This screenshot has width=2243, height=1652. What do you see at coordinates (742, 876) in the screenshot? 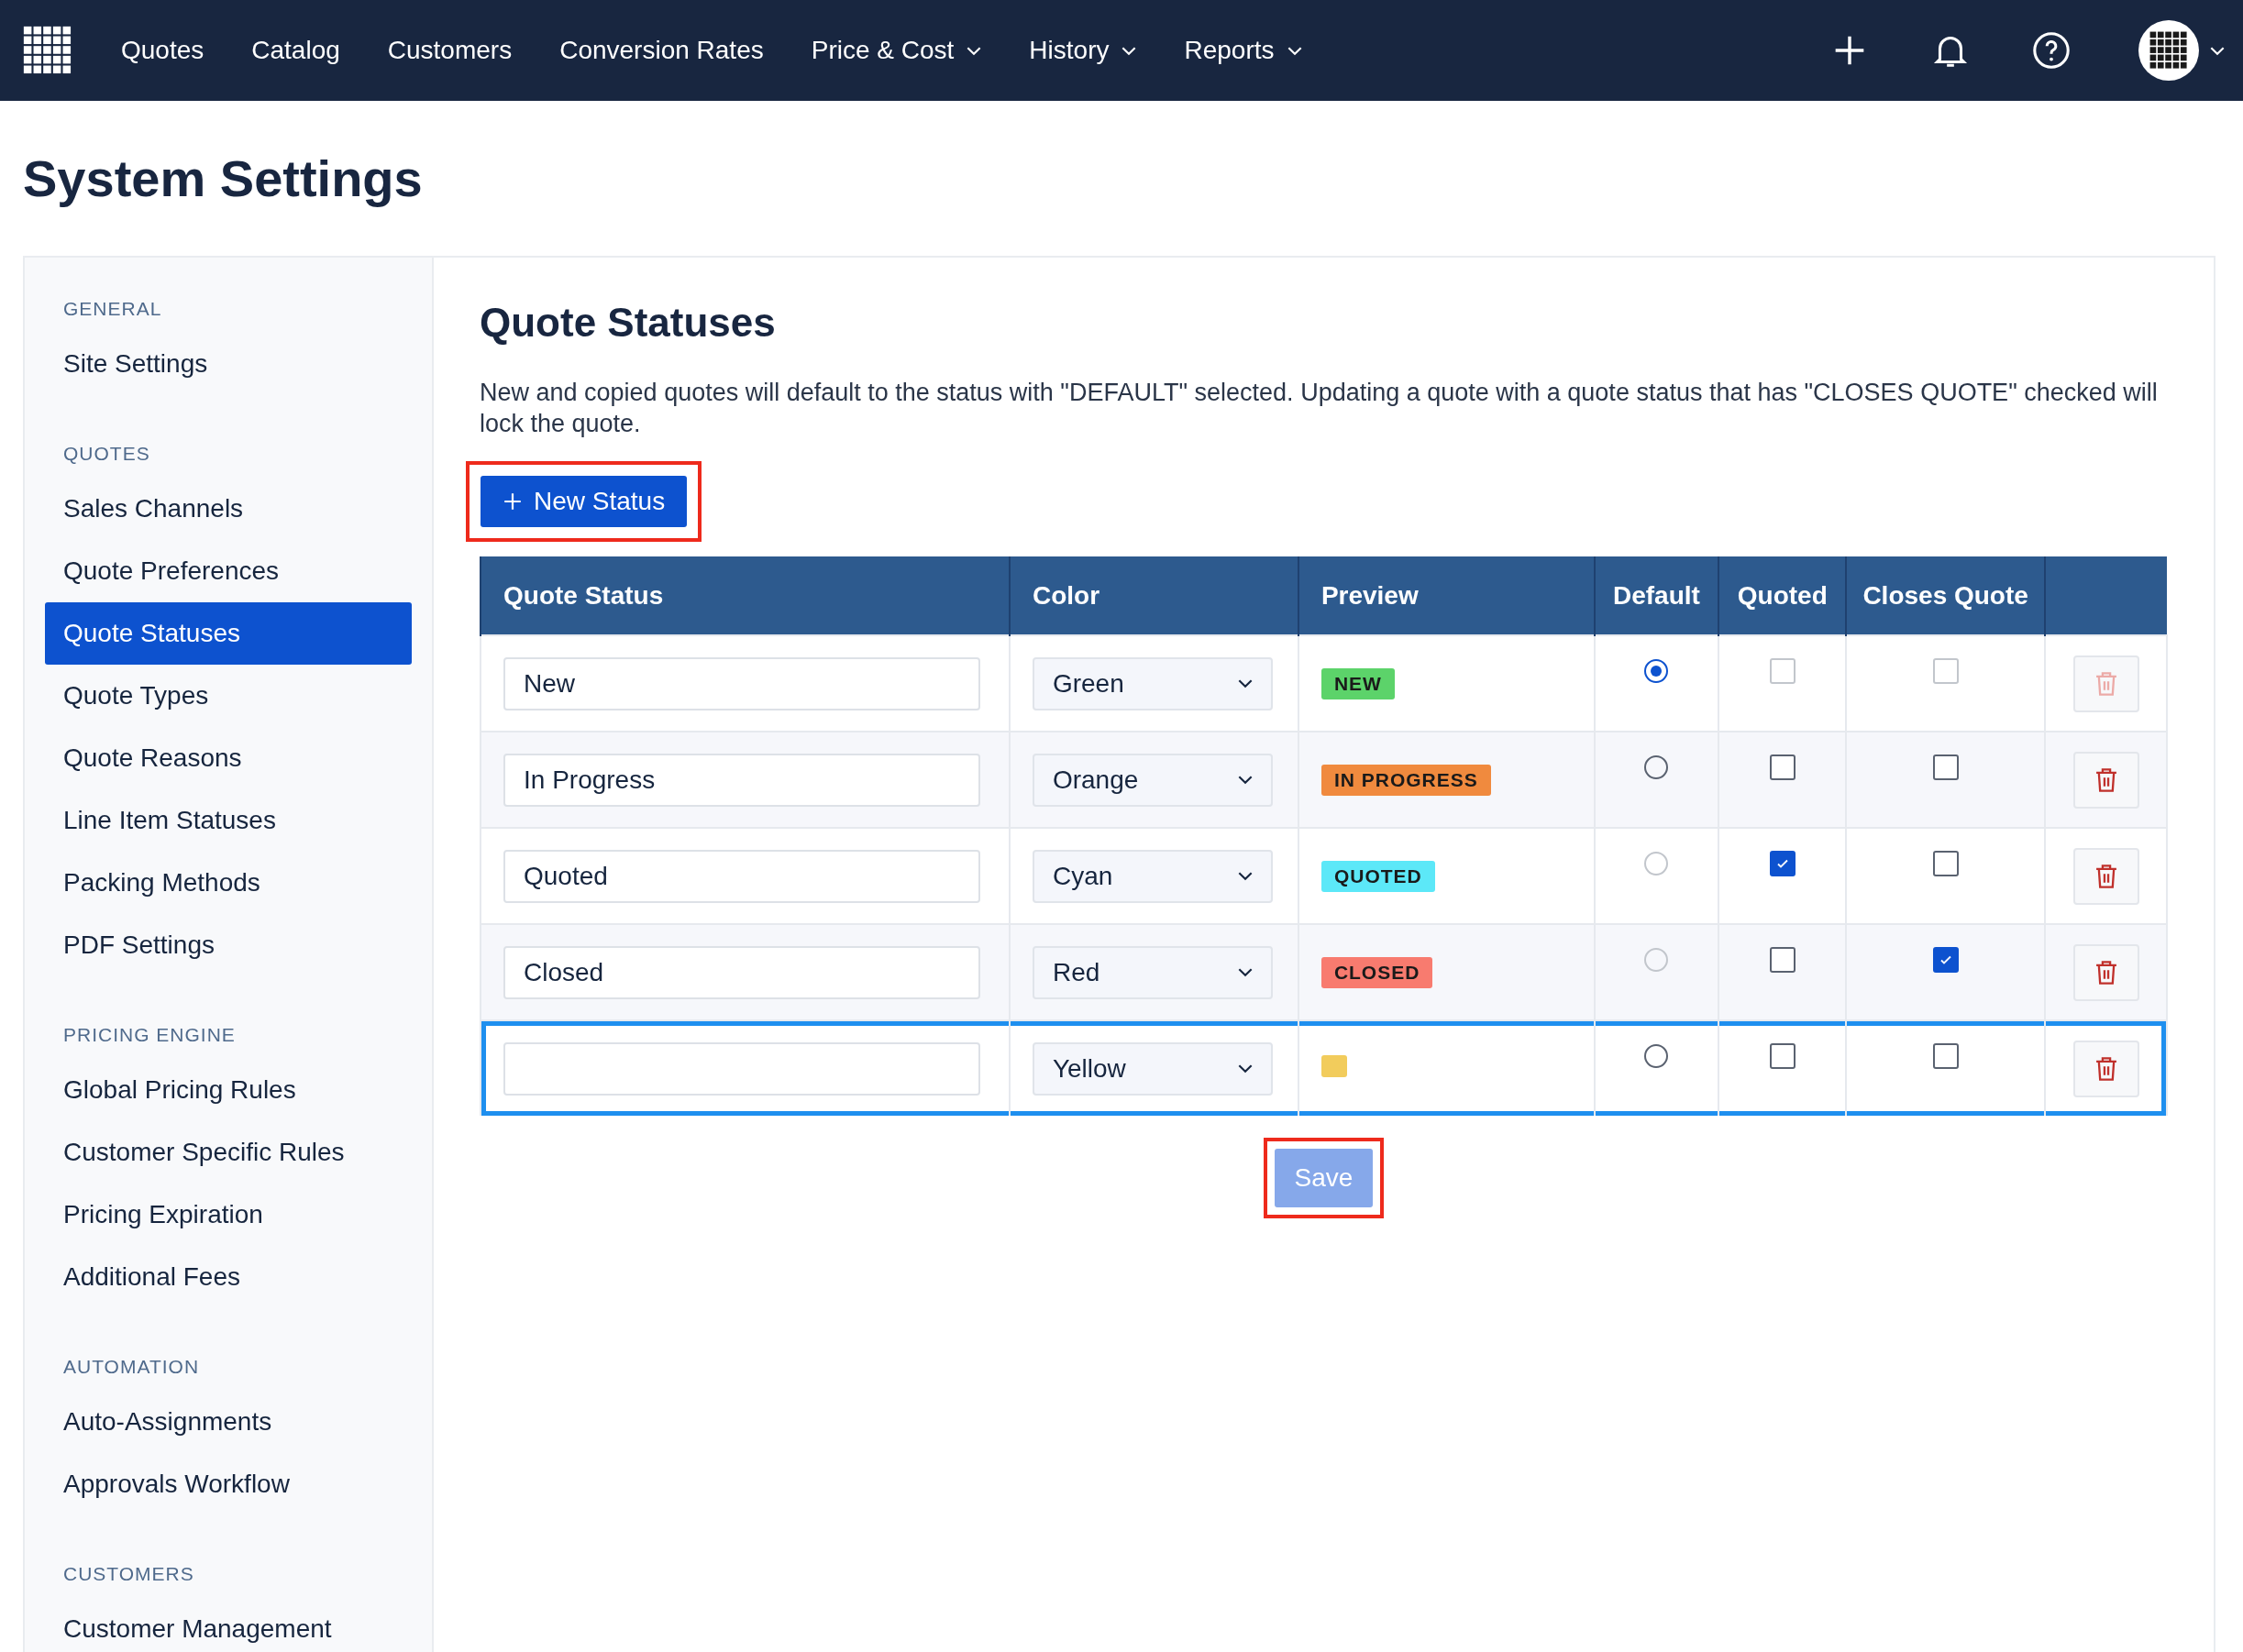
I see `status-name-field: Quoted` at bounding box center [742, 876].